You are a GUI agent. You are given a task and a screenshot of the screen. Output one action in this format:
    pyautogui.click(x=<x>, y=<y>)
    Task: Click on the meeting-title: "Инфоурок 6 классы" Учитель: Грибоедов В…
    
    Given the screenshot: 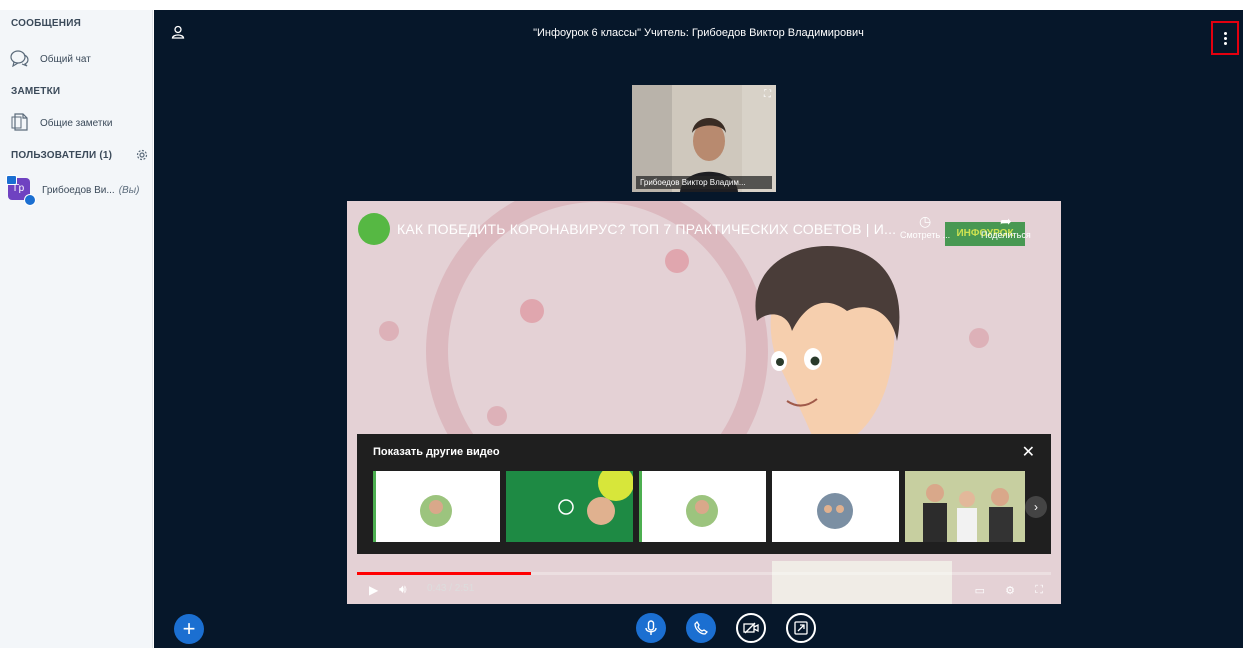 What is the action you would take?
    pyautogui.click(x=698, y=33)
    